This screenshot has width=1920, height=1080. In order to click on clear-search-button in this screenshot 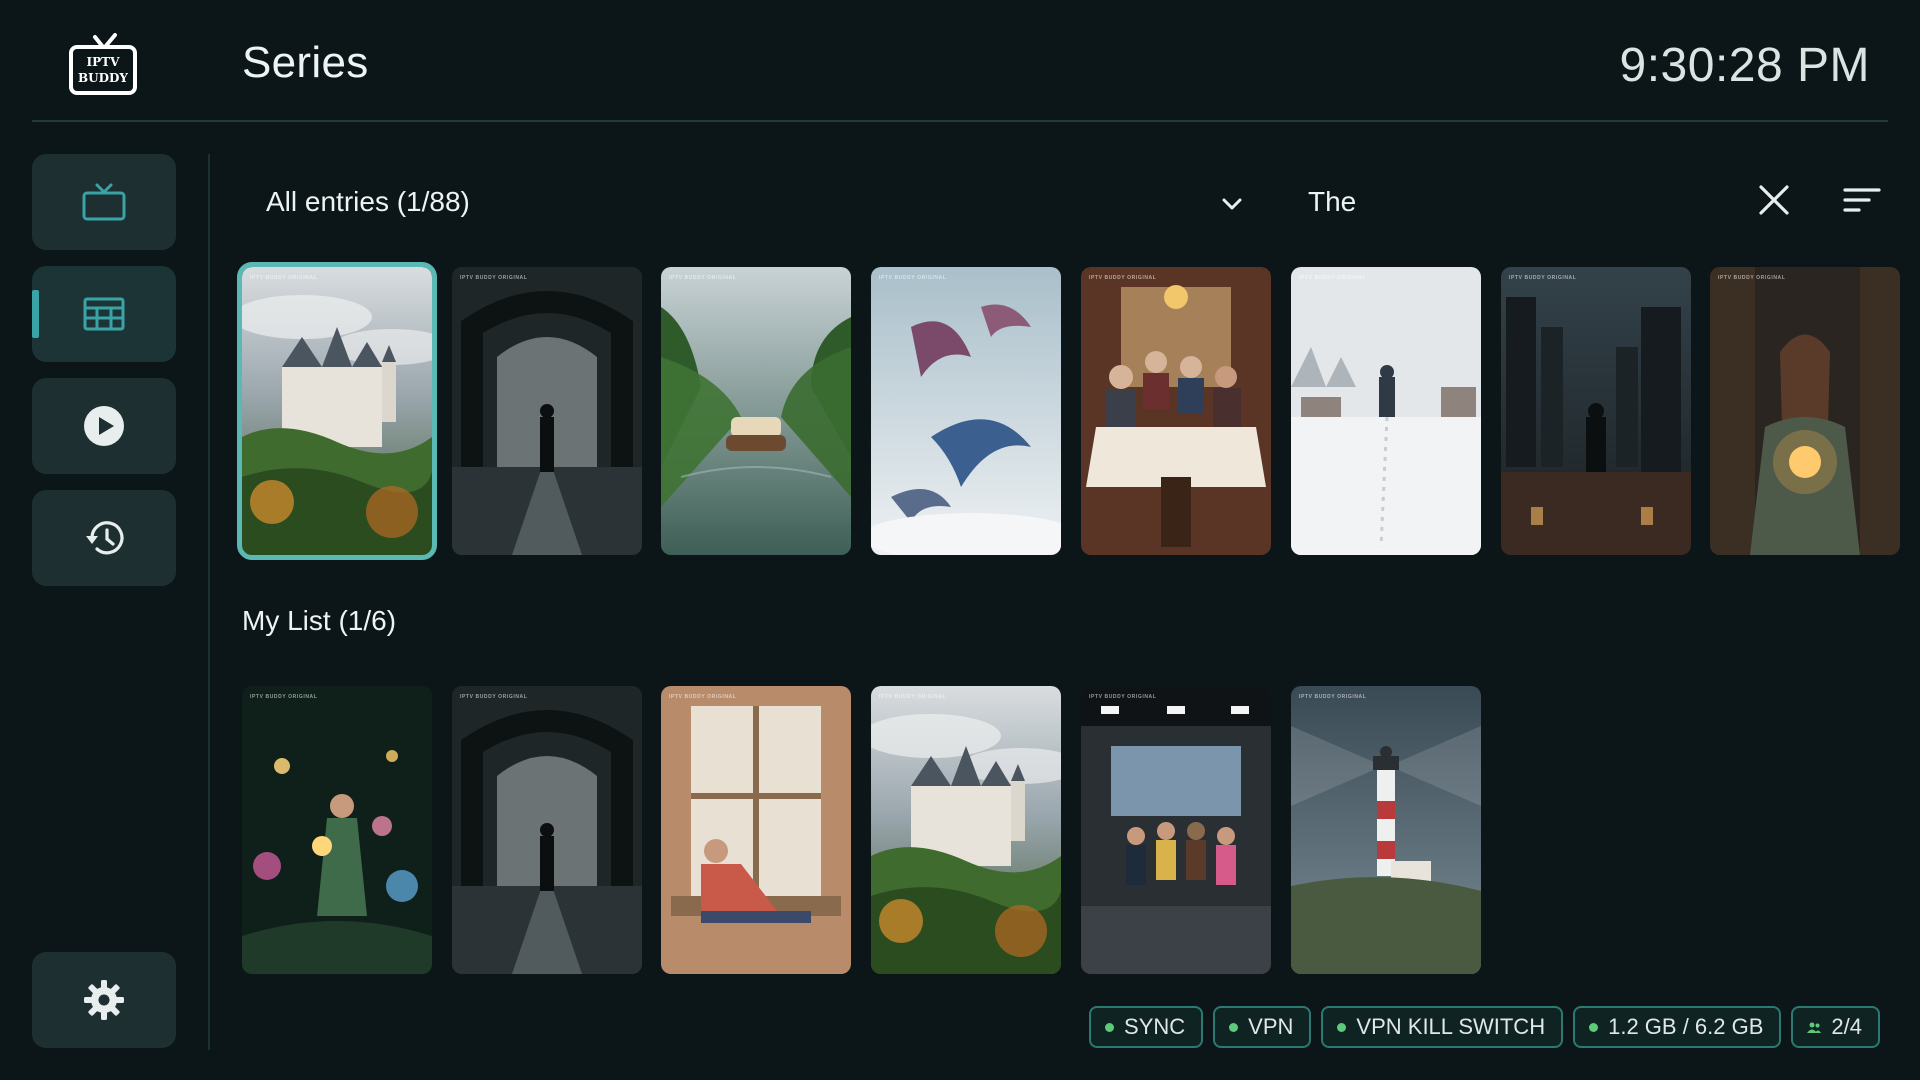, I will do `click(1774, 202)`.